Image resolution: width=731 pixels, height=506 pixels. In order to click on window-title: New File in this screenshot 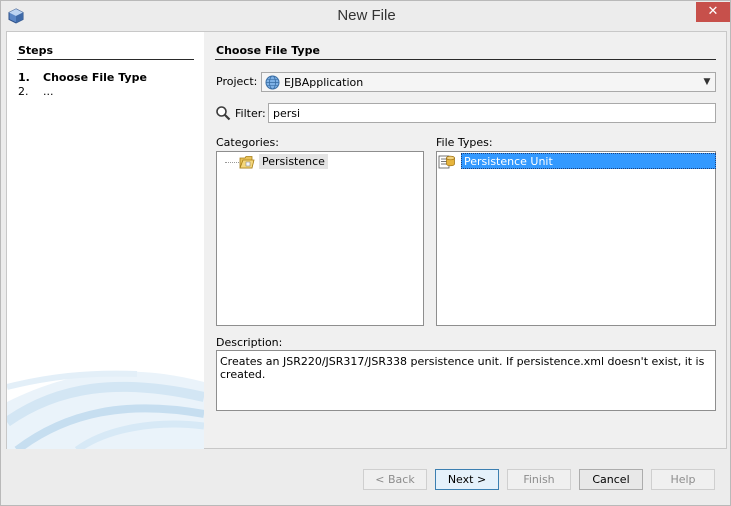, I will do `click(366, 15)`.